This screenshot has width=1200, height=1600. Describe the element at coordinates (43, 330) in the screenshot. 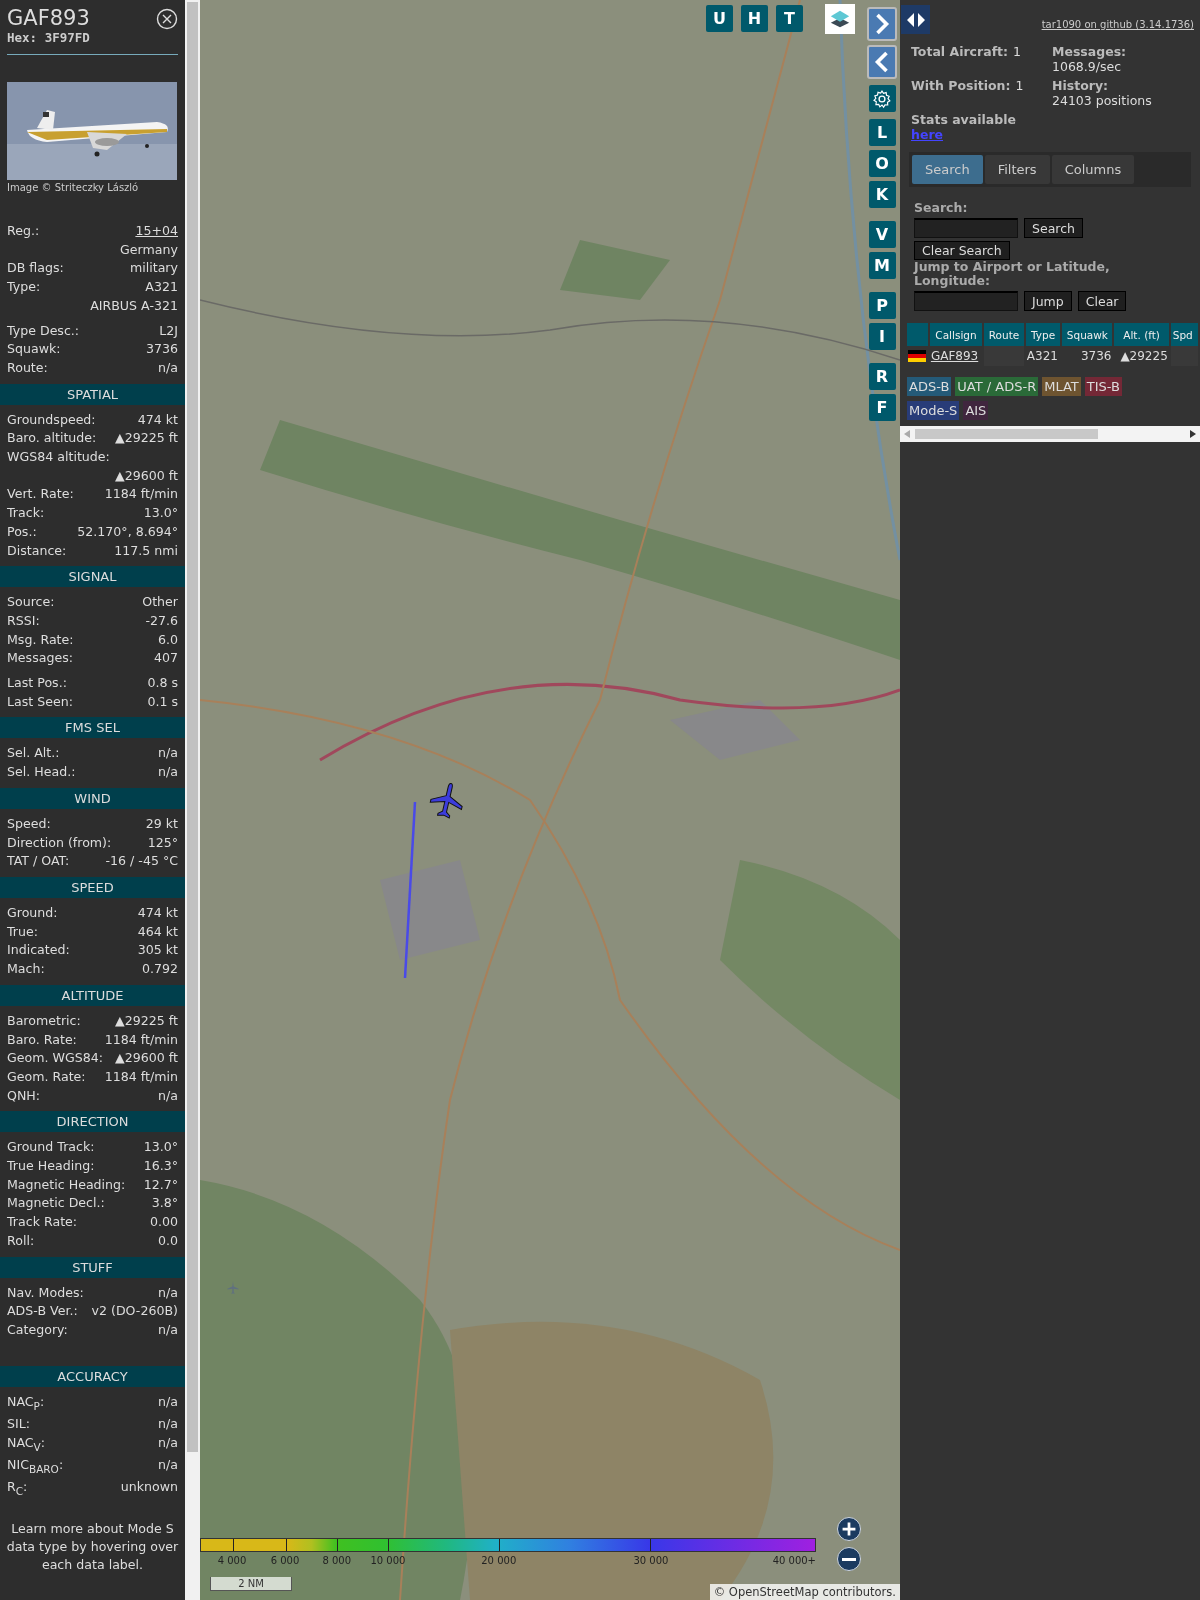

I see `field-label: Type Desc.:` at that location.